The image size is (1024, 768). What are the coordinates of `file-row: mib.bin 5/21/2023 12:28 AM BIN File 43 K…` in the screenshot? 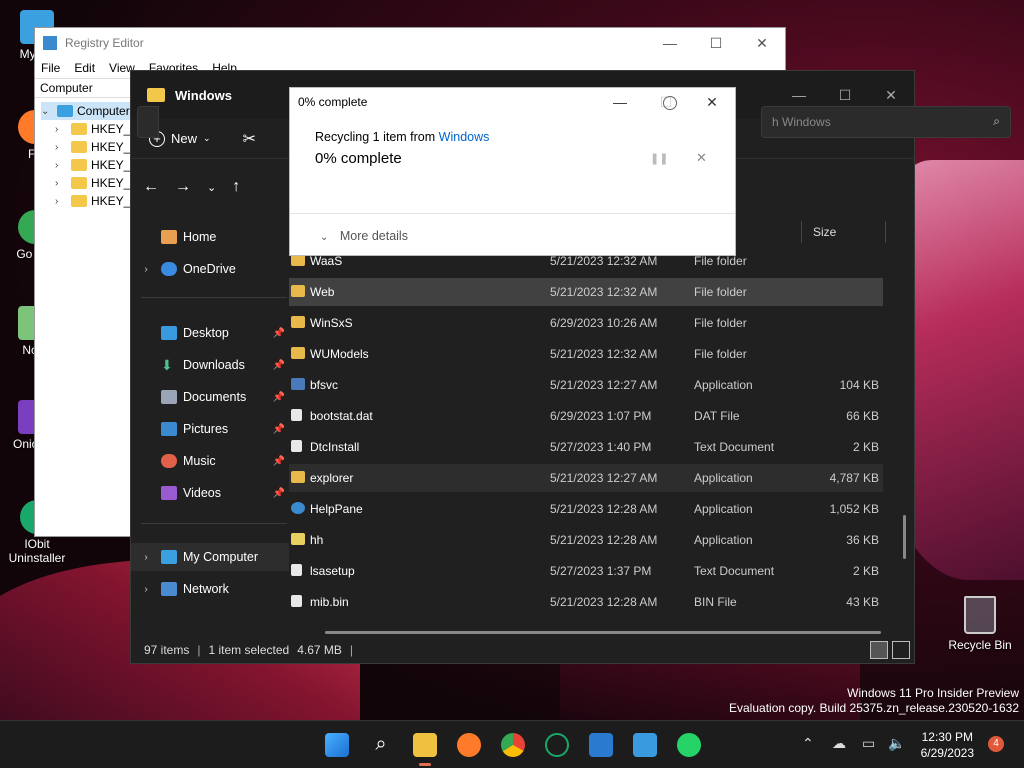 It's located at (586, 602).